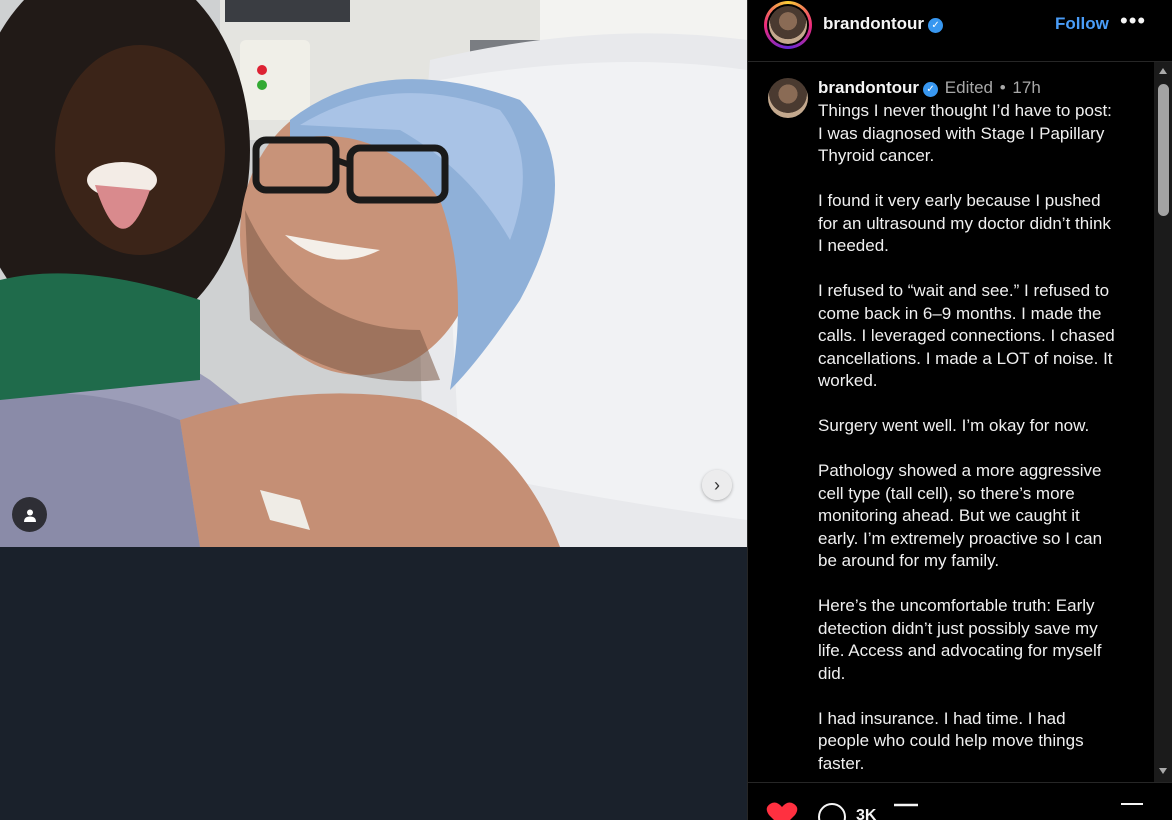  I want to click on caption-paragraph: Surgery went well. I’m okay for now., so click(954, 425).